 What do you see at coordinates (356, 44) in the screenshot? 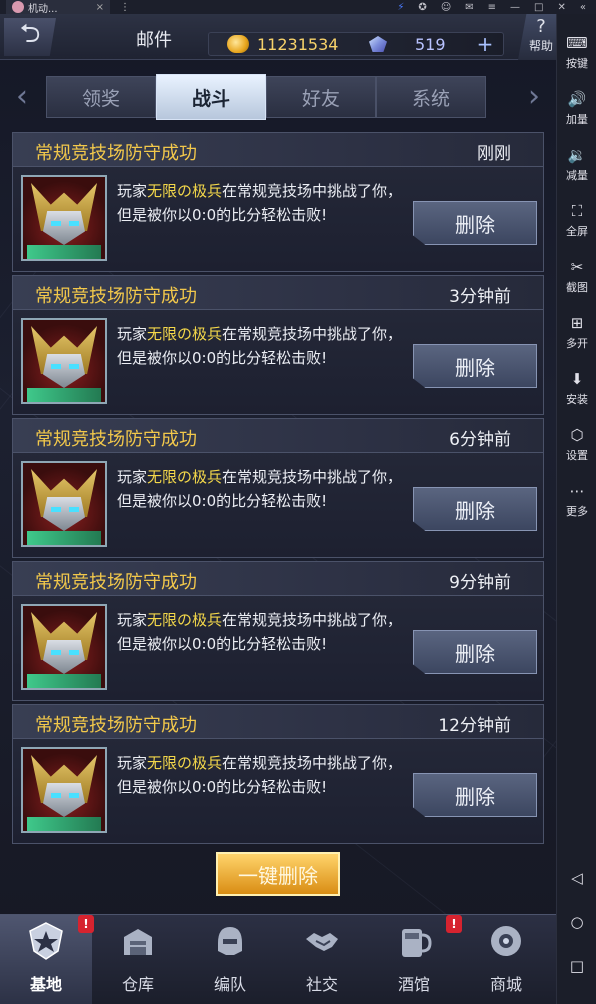
I see `currency-bar: 11231534 519 +` at bounding box center [356, 44].